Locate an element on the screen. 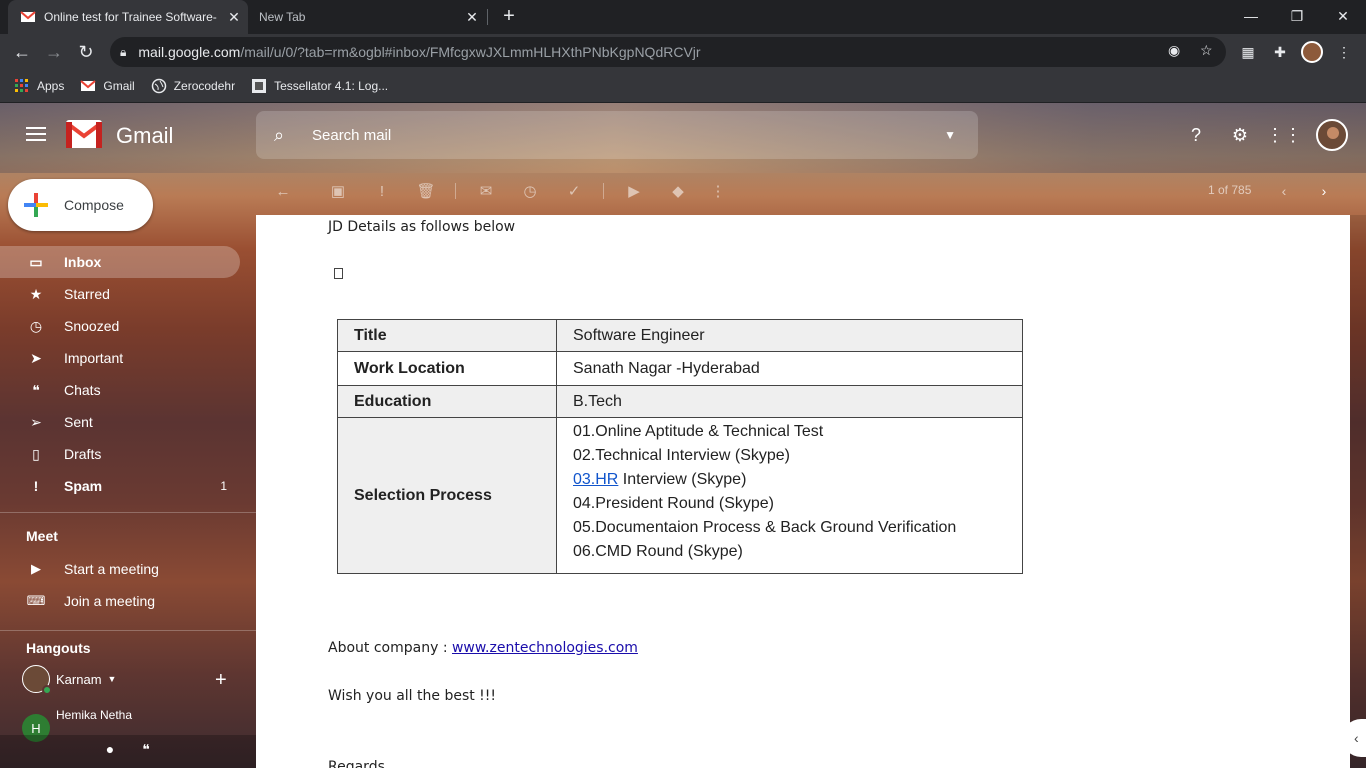  table-key: Education is located at coordinates (447, 401).